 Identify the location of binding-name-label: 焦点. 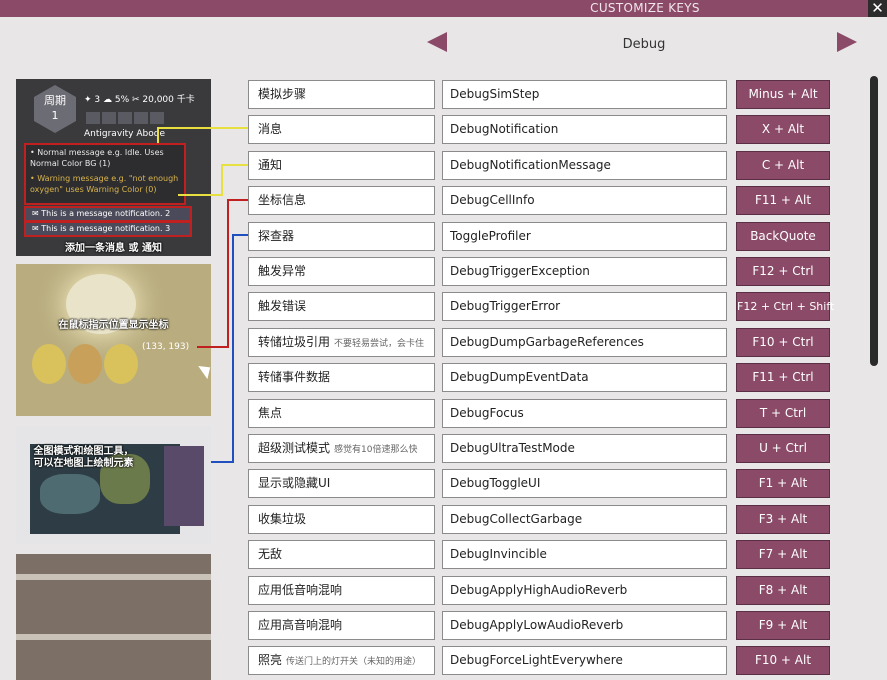
(270, 413).